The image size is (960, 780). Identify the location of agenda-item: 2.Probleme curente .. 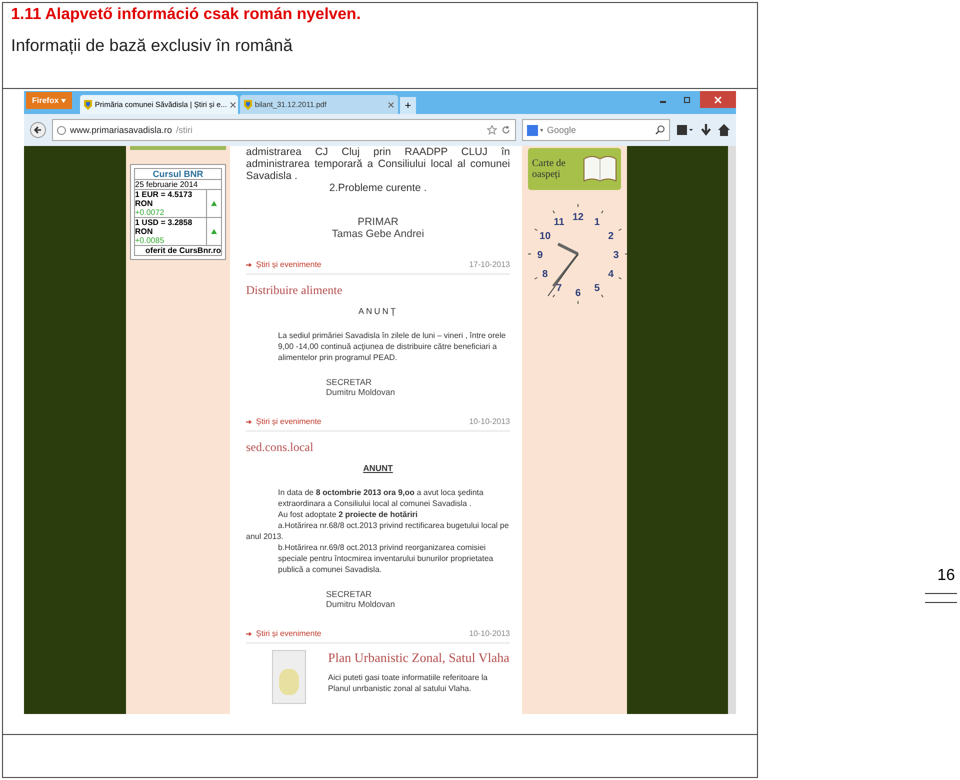
(378, 188).